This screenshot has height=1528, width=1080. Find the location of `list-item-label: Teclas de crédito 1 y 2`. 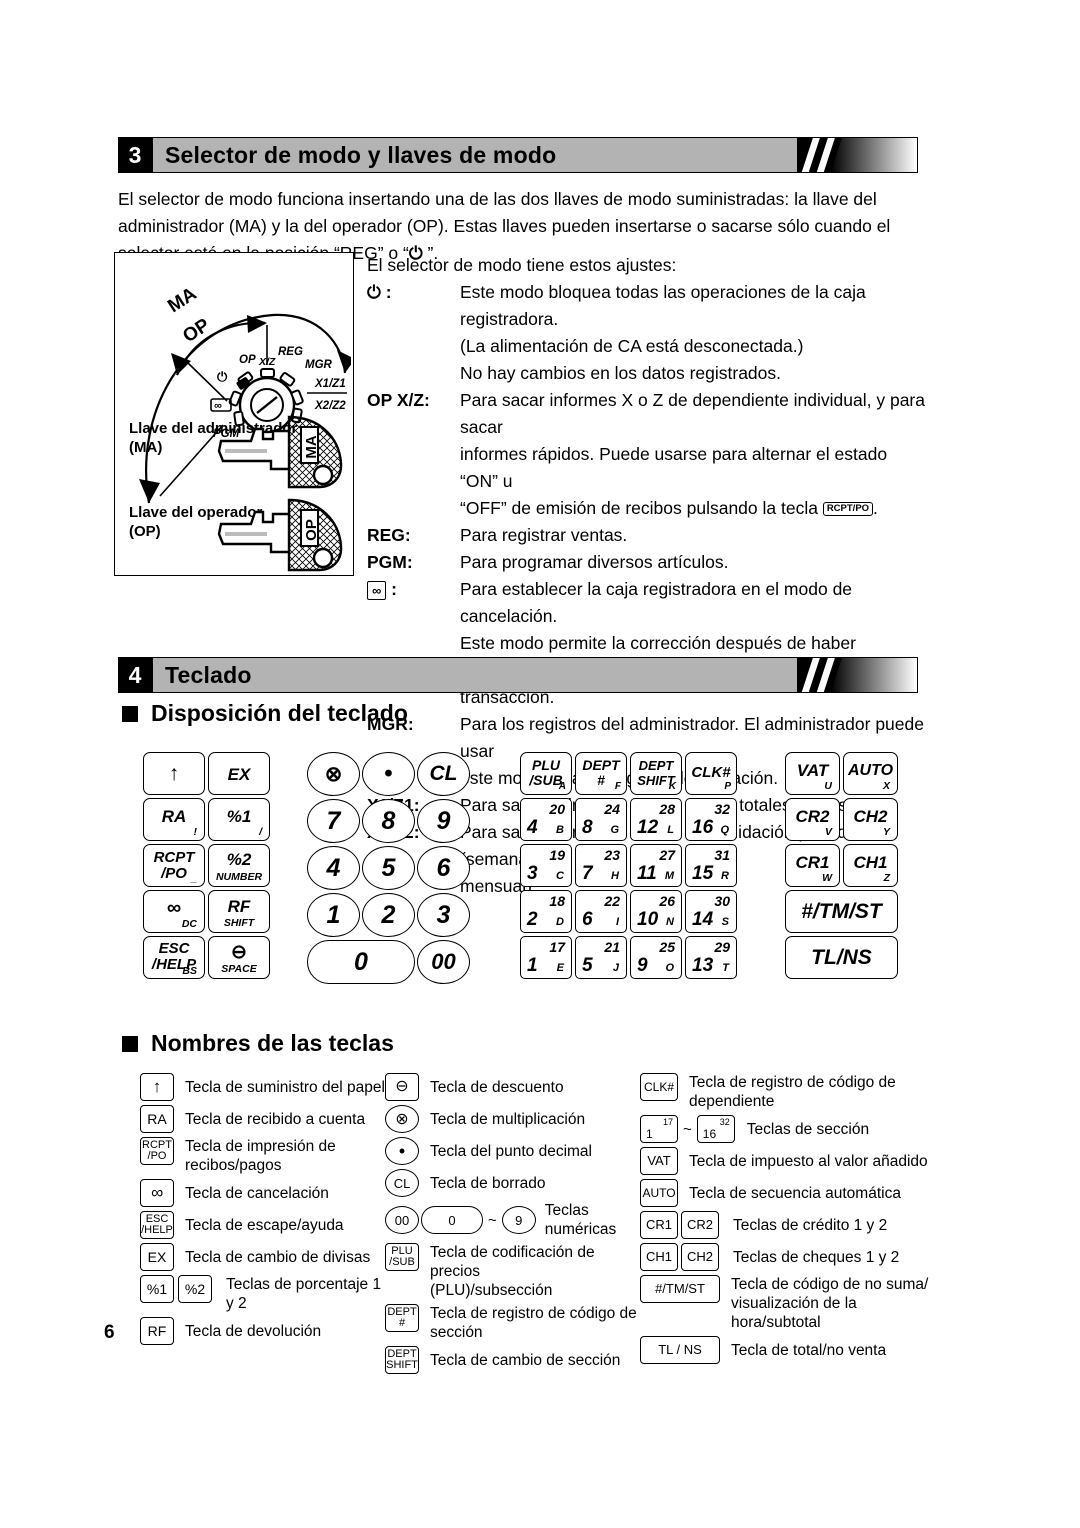

list-item-label: Teclas de crédito 1 y 2 is located at coordinates (810, 1225).